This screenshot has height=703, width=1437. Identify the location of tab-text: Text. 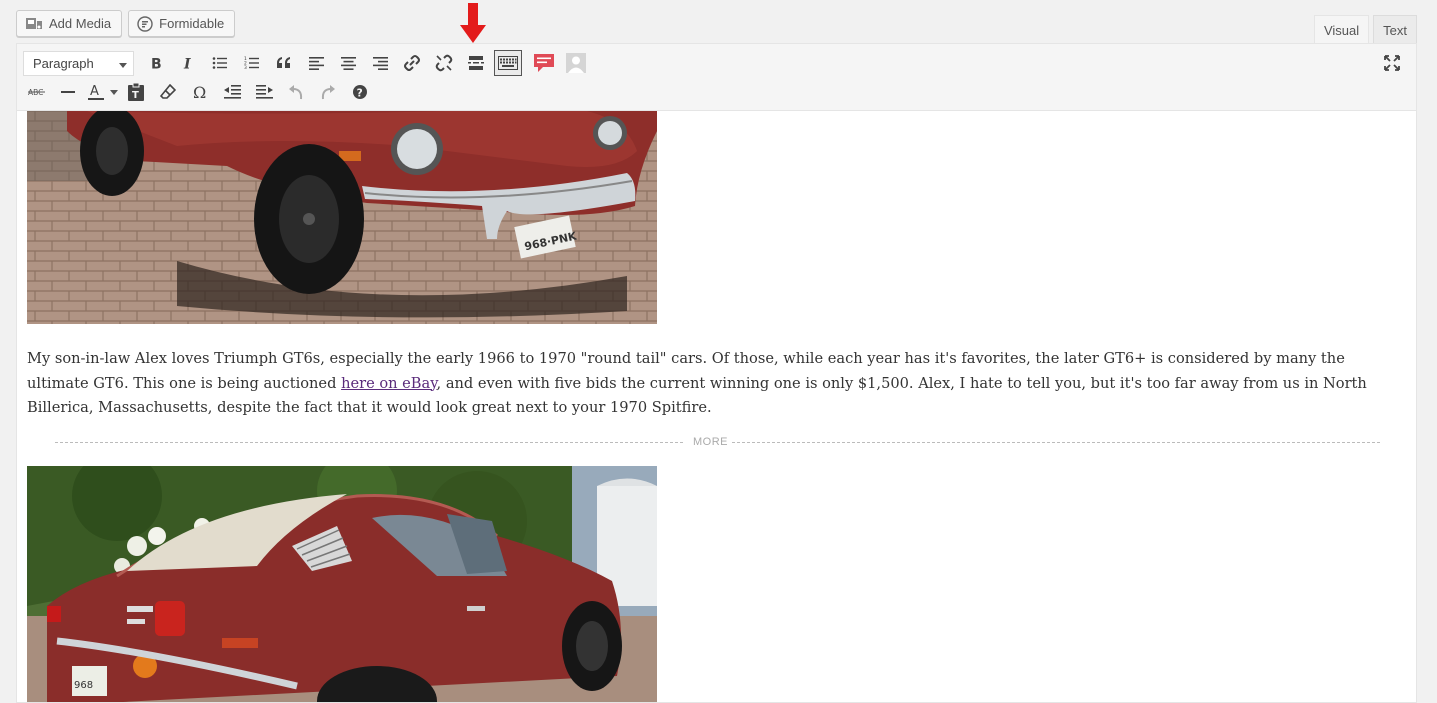
(1395, 29).